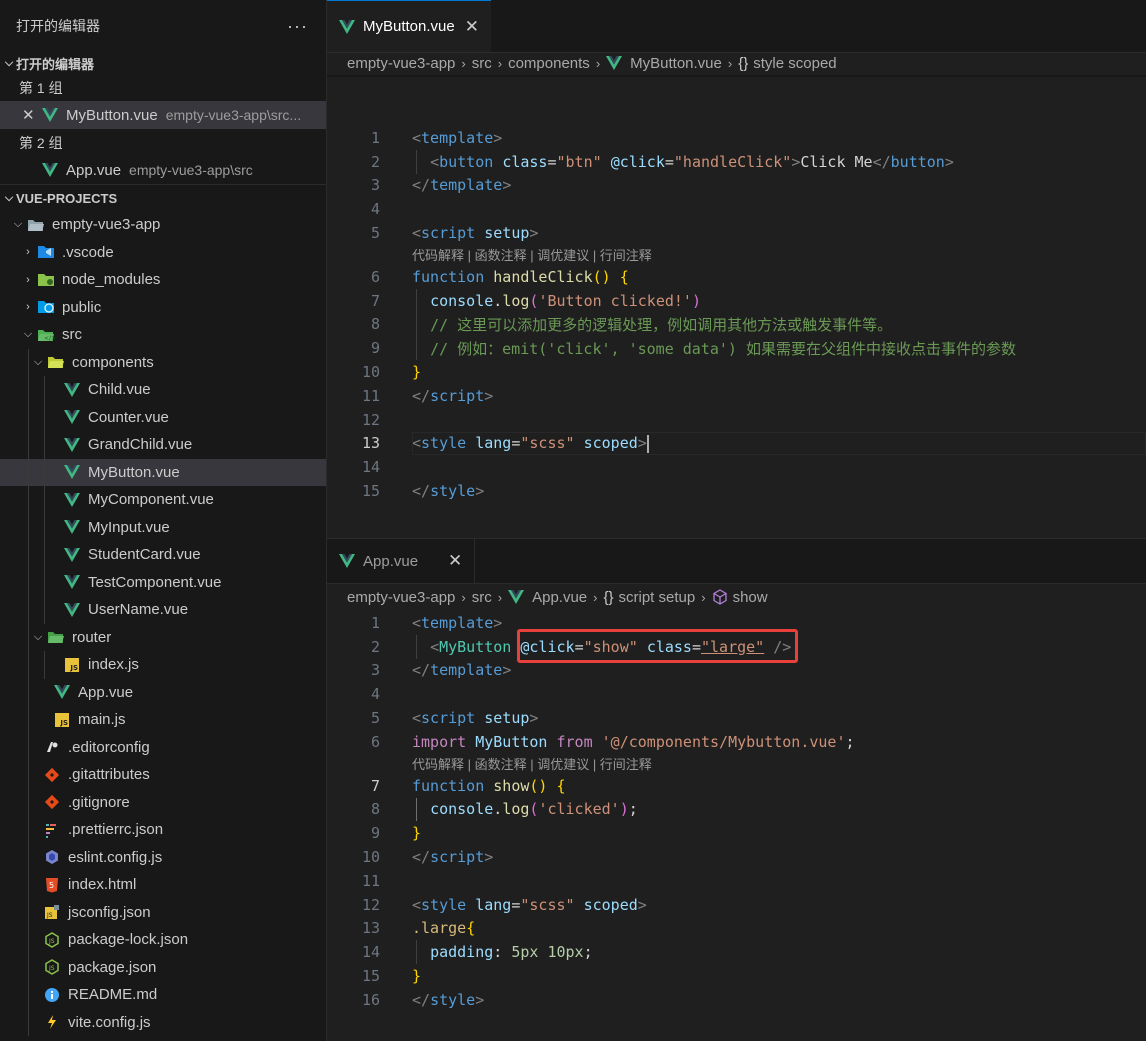  Describe the element at coordinates (163, 720) in the screenshot. I see `tree-file-main-js: JS main.js` at that location.